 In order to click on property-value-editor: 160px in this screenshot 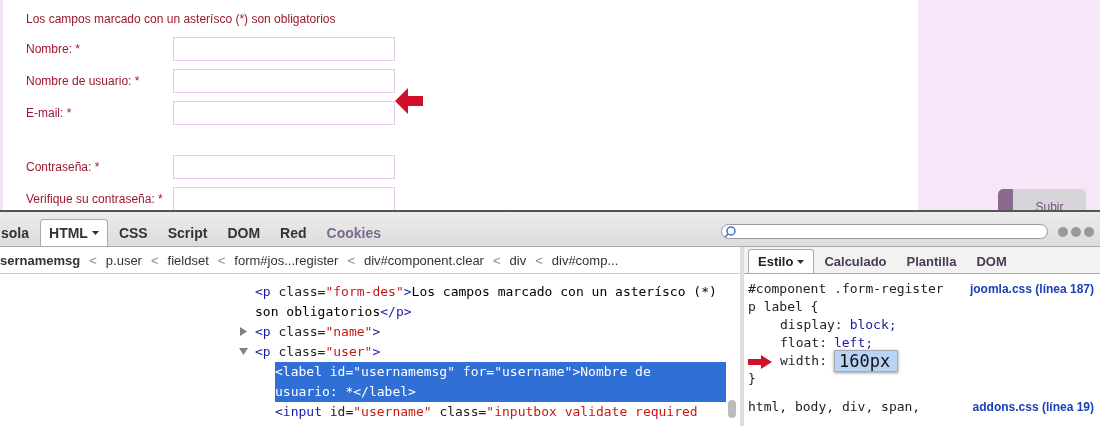, I will do `click(865, 361)`.